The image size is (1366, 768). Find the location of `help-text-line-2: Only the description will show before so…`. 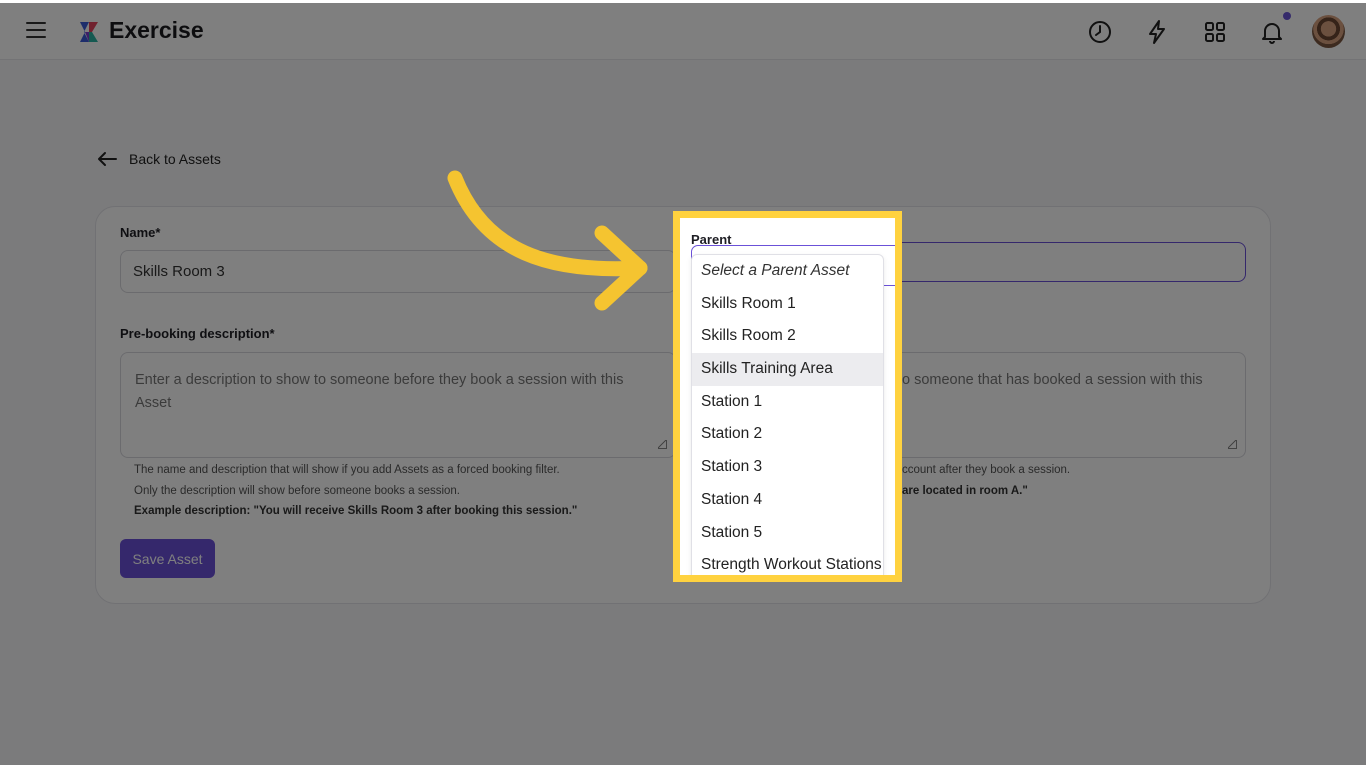

help-text-line-2: Only the description will show before so… is located at coordinates (297, 491).